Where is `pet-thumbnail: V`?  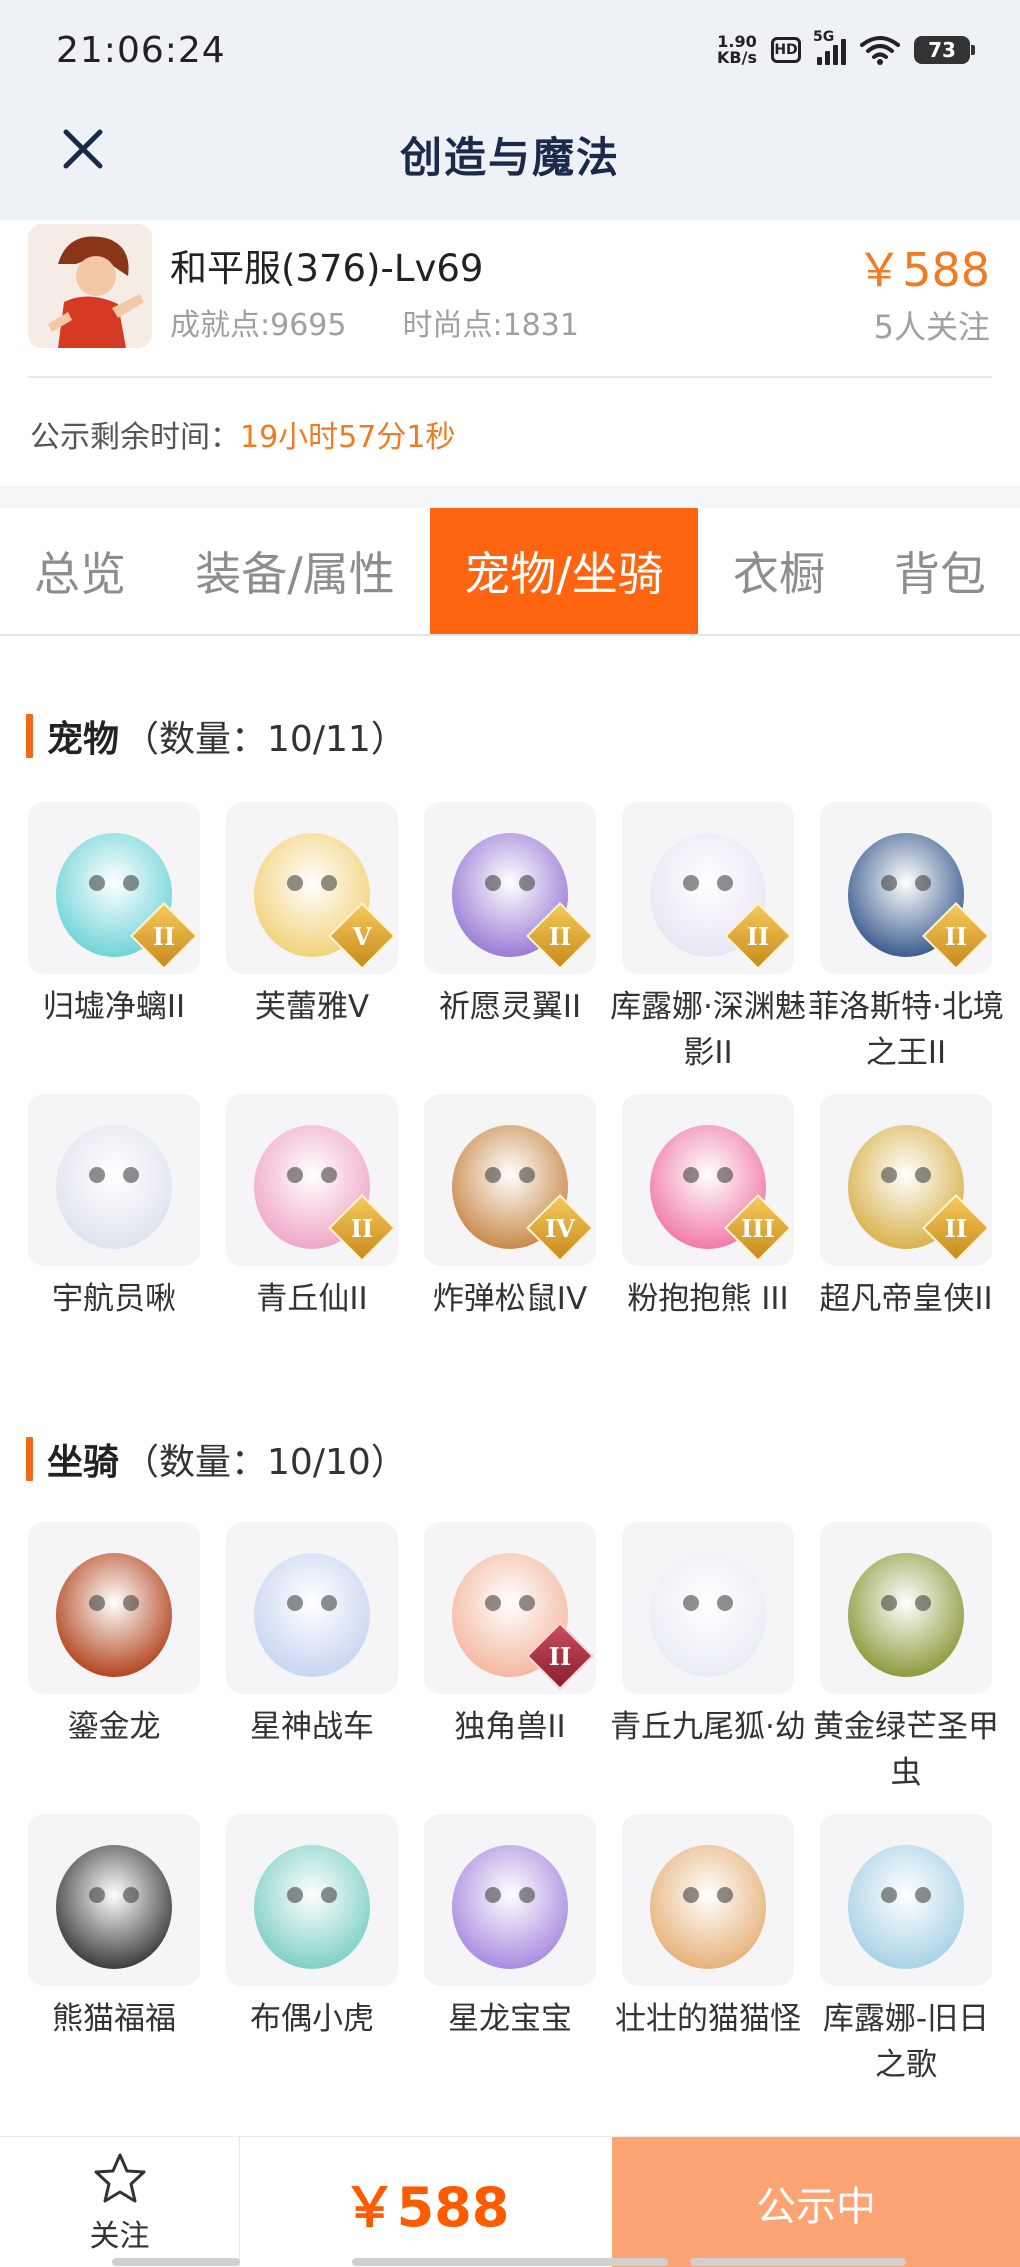
pet-thumbnail: V is located at coordinates (312, 888).